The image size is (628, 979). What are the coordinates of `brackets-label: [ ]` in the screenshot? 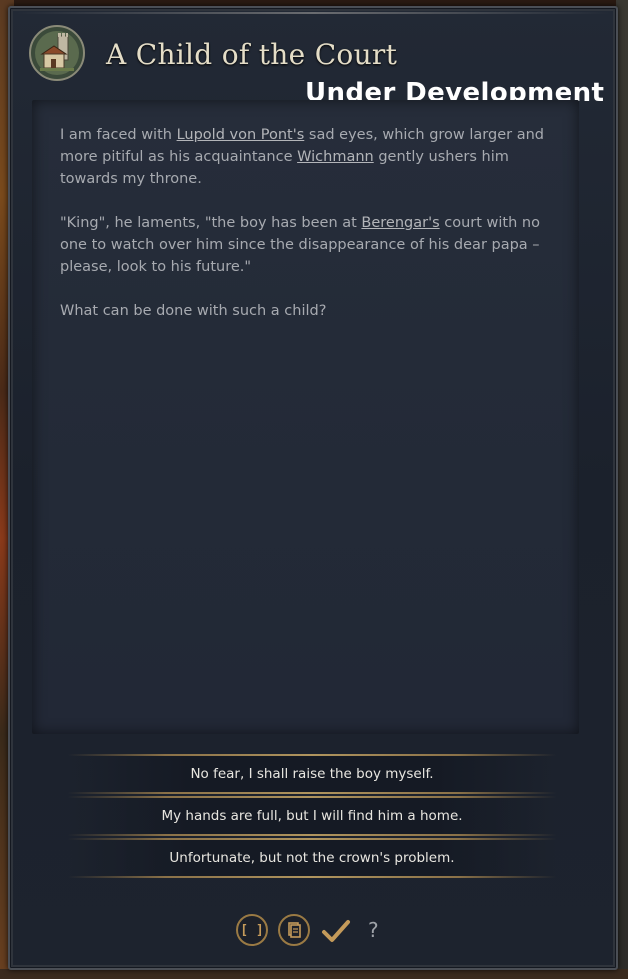 It's located at (252, 930).